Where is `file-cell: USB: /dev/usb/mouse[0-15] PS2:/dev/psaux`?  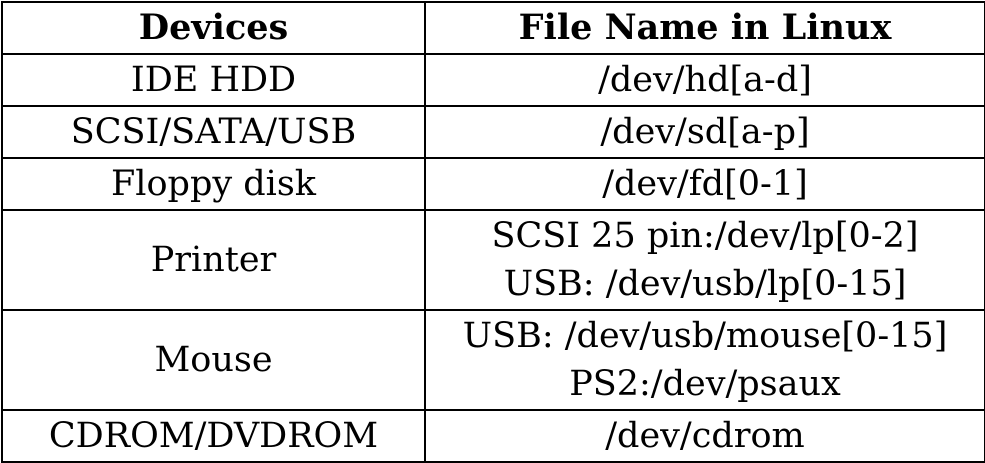 file-cell: USB: /dev/usb/mouse[0-15] PS2:/dev/psaux is located at coordinates (704, 360).